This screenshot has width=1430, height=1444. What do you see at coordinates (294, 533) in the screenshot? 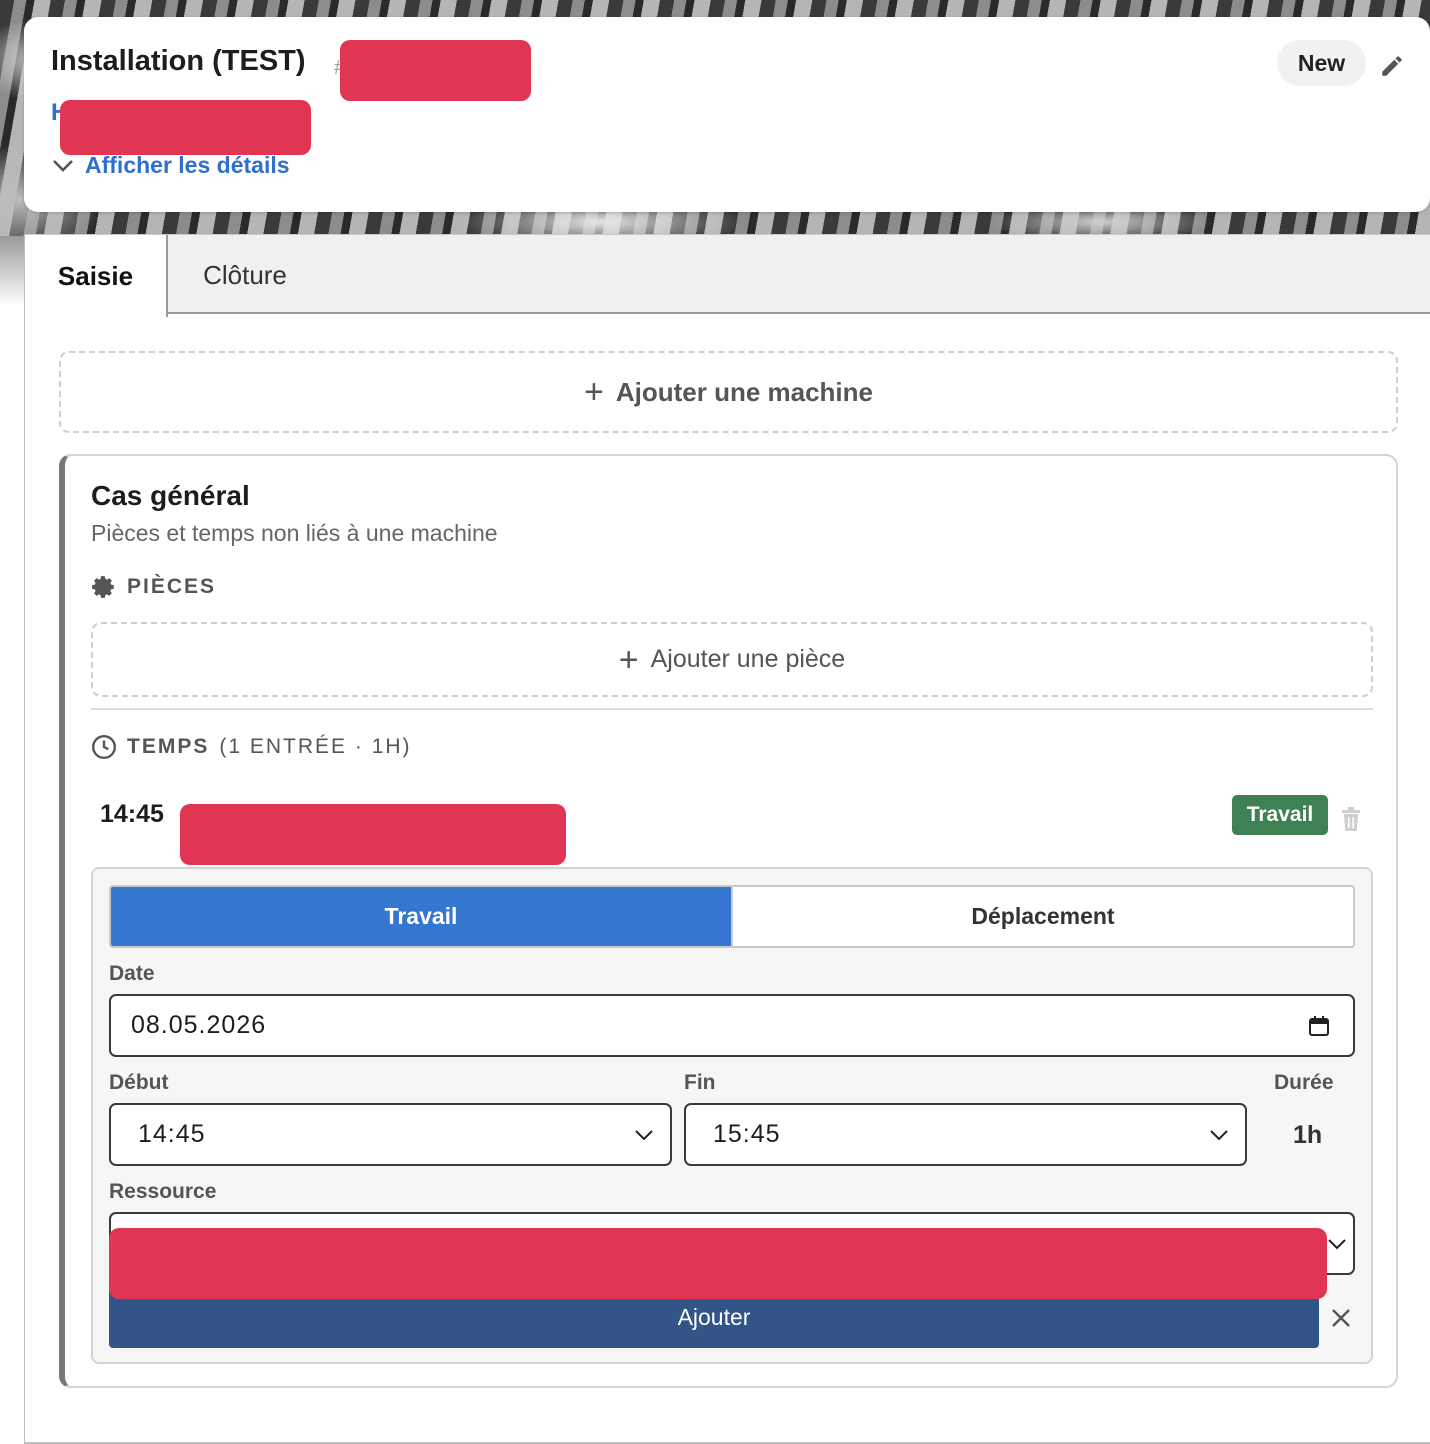
I see `case-subtitle: Pièces et temps non liés à une machine` at bounding box center [294, 533].